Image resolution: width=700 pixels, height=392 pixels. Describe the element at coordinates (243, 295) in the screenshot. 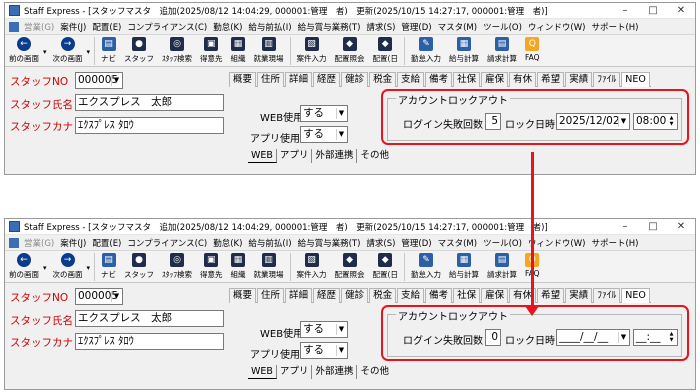

I see `tab: 概要` at that location.